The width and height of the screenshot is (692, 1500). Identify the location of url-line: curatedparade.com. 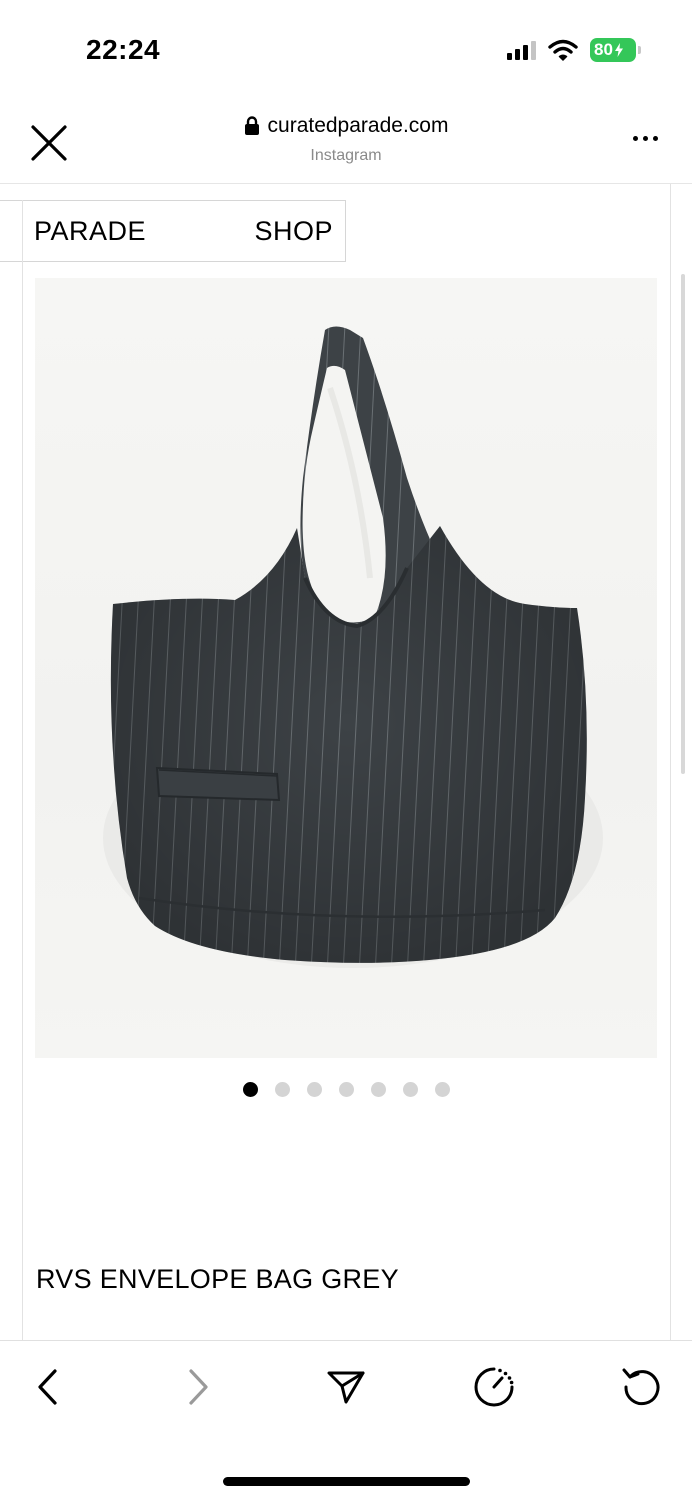
(346, 126).